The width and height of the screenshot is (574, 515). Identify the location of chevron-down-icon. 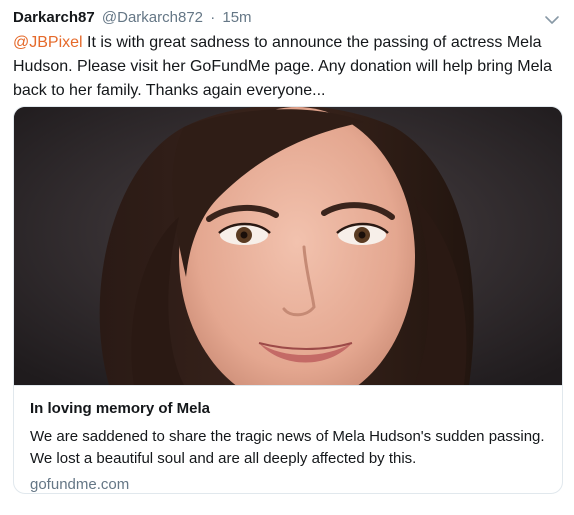
(552, 20).